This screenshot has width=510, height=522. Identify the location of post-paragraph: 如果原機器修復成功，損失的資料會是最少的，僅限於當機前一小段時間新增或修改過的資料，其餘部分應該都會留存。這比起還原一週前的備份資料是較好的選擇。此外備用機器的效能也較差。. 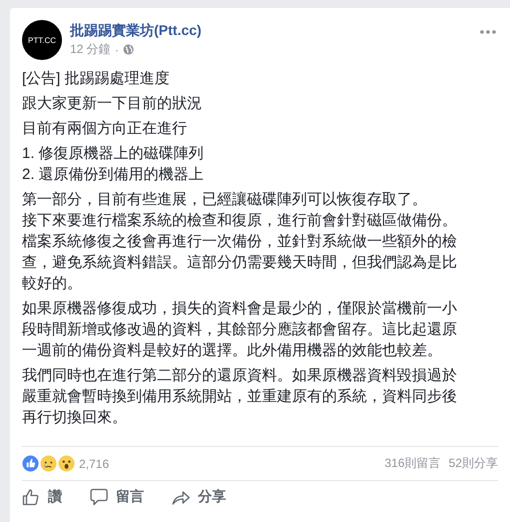
(240, 330).